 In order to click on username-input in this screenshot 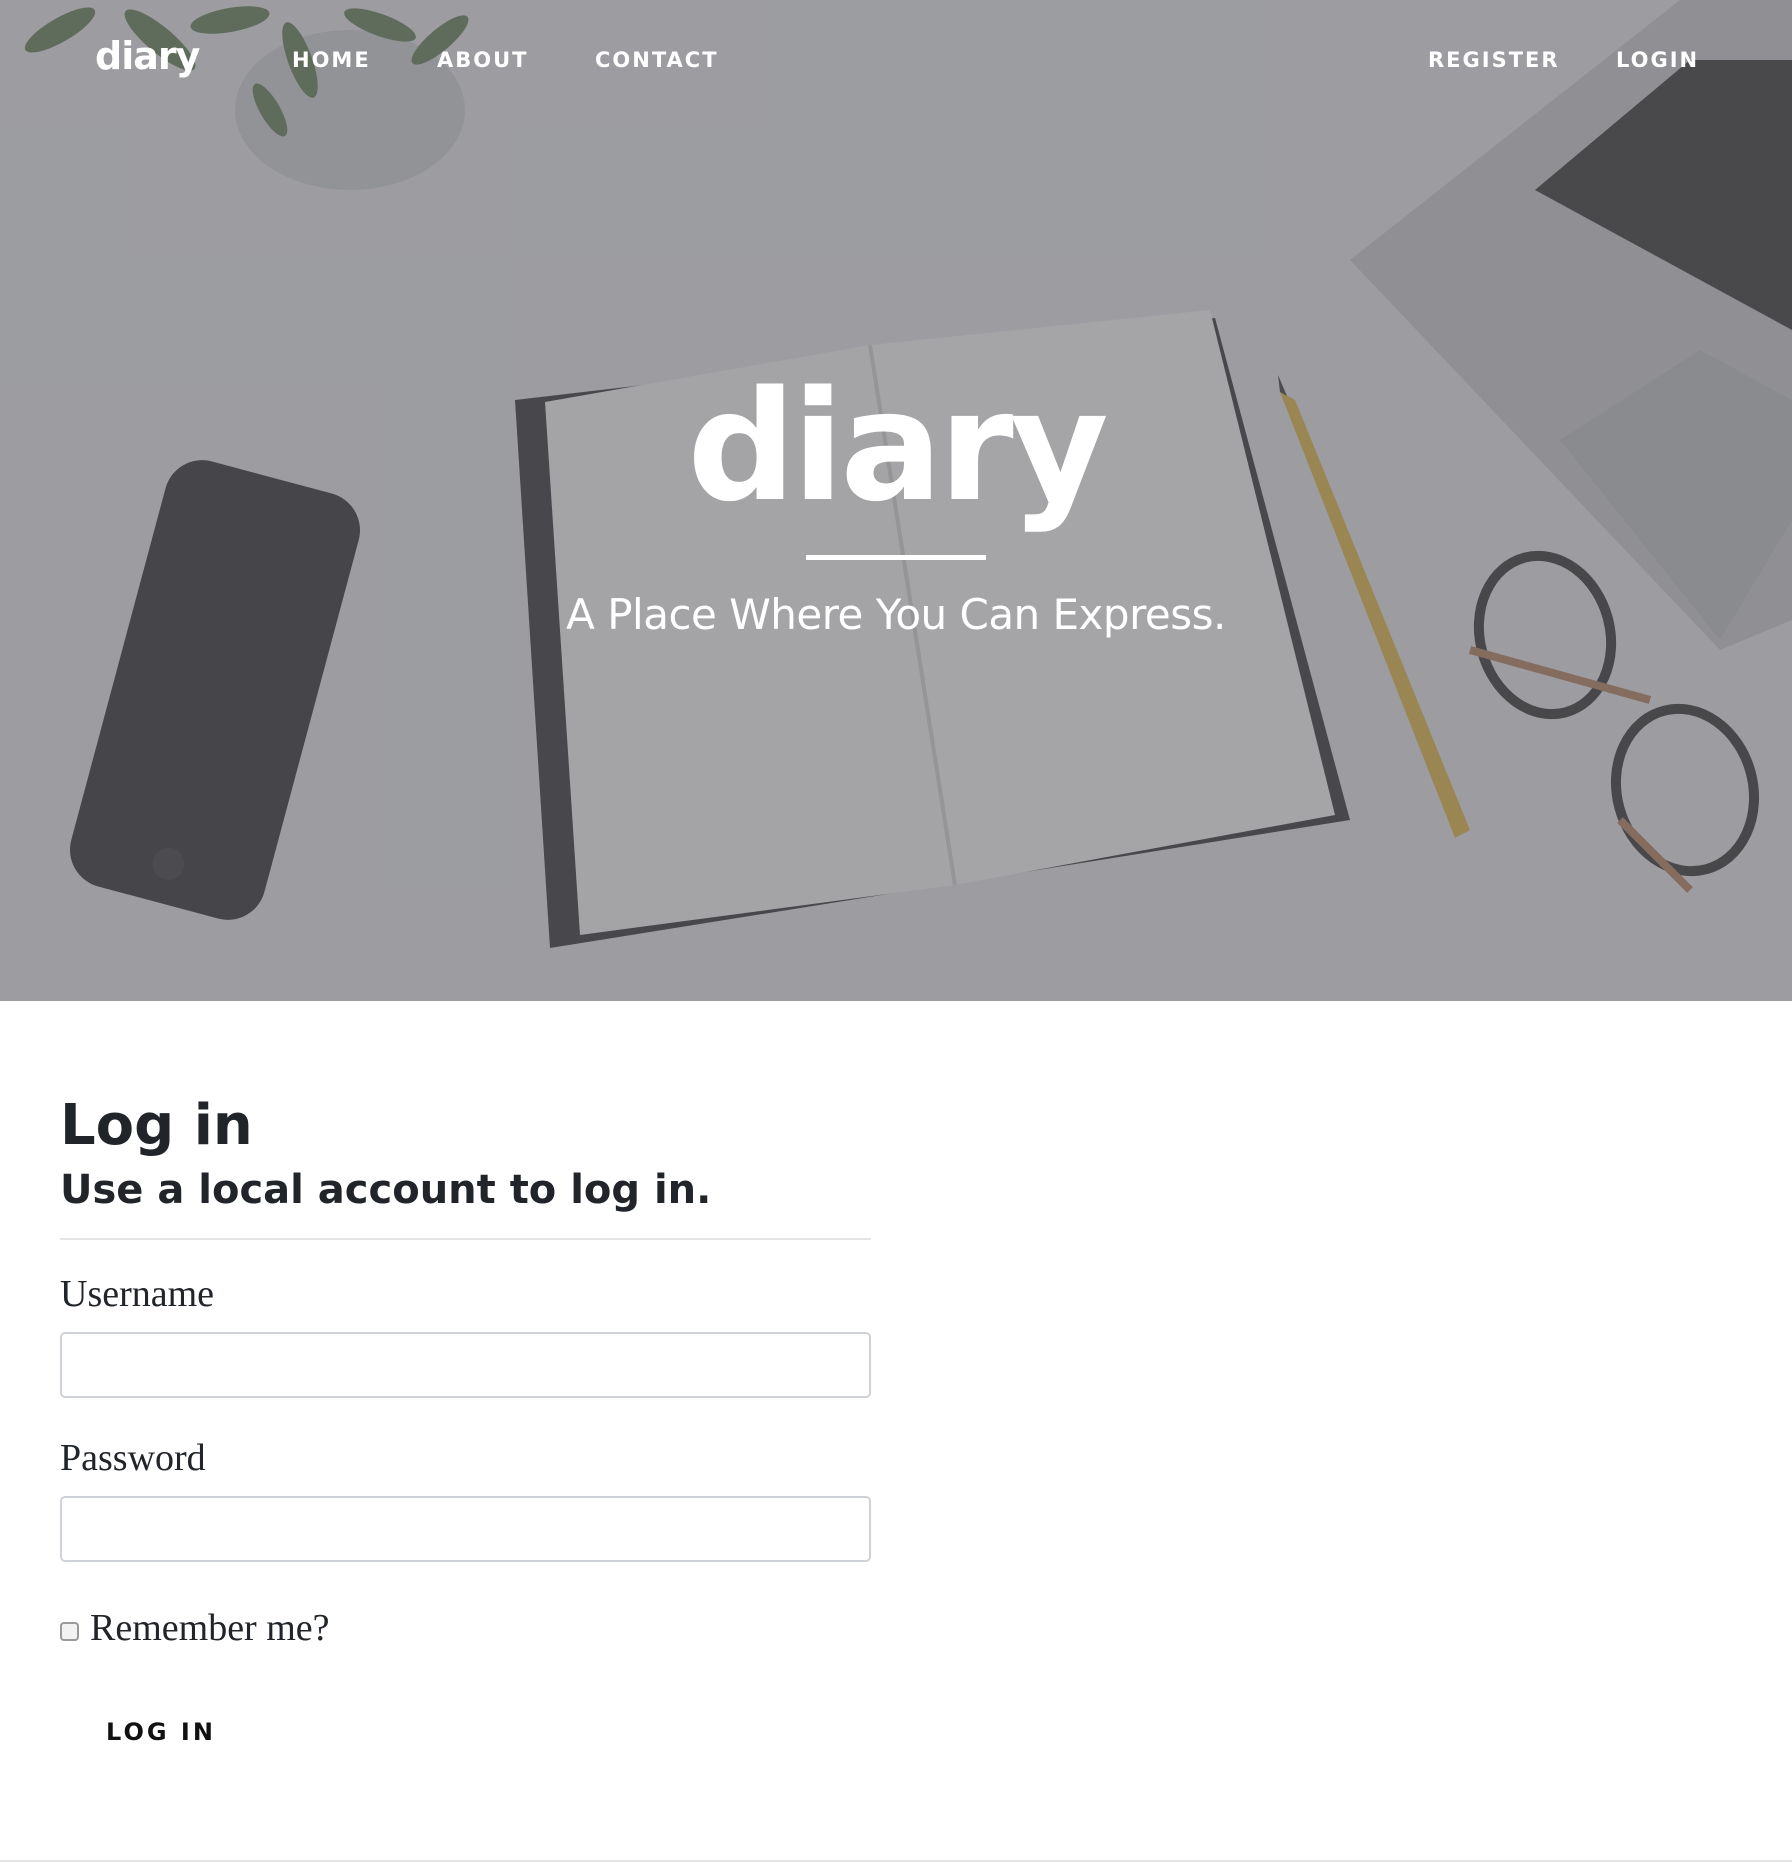, I will do `click(465, 1365)`.